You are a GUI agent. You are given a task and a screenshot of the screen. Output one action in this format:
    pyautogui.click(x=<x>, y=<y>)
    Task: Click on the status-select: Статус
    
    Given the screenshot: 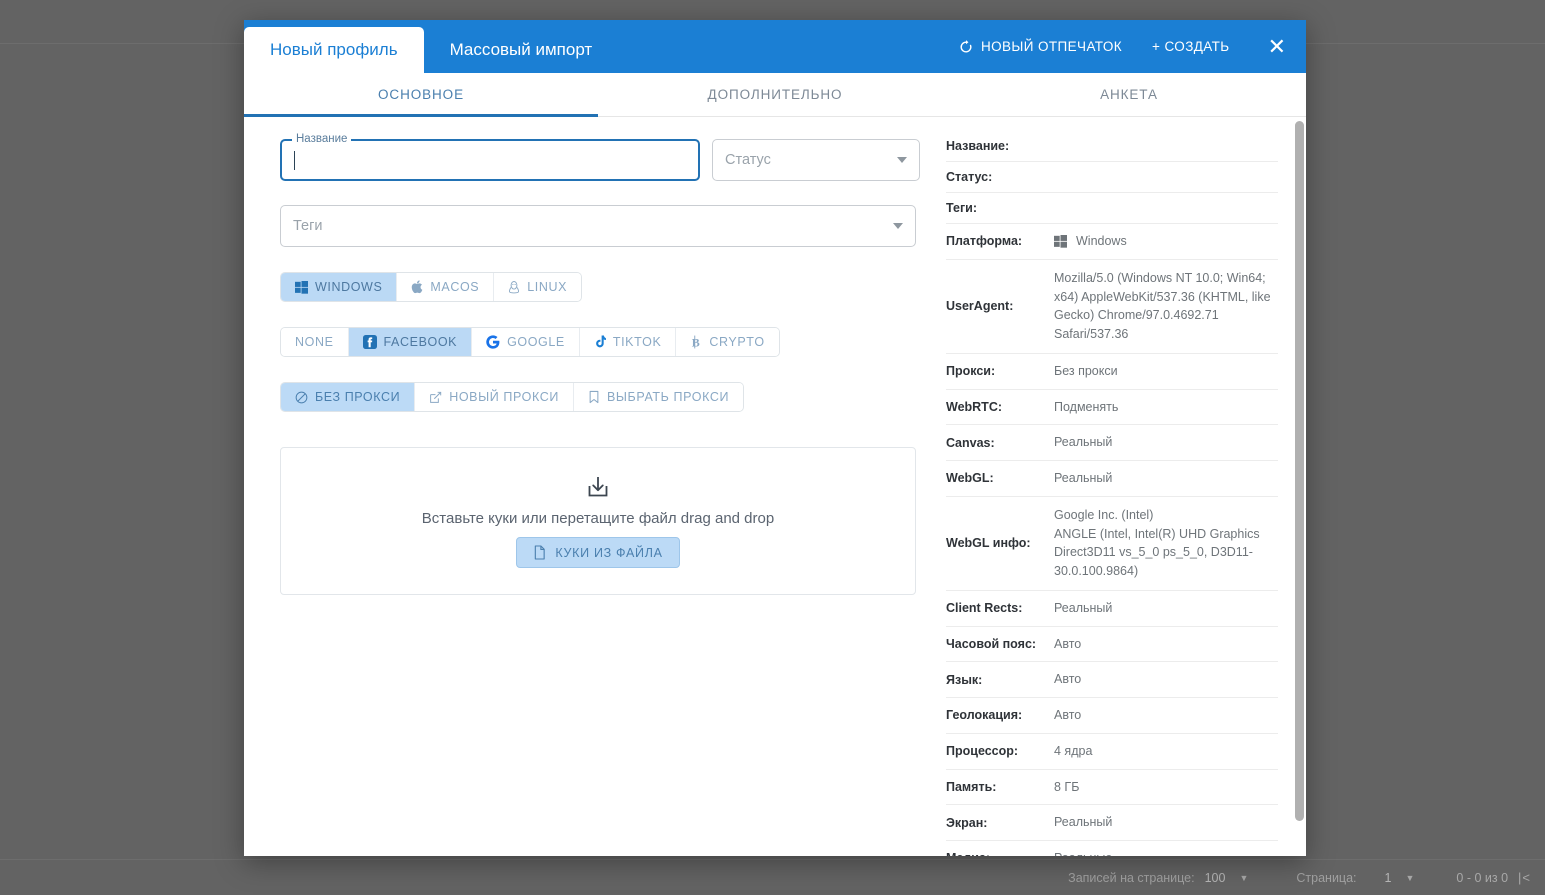 What is the action you would take?
    pyautogui.click(x=816, y=160)
    